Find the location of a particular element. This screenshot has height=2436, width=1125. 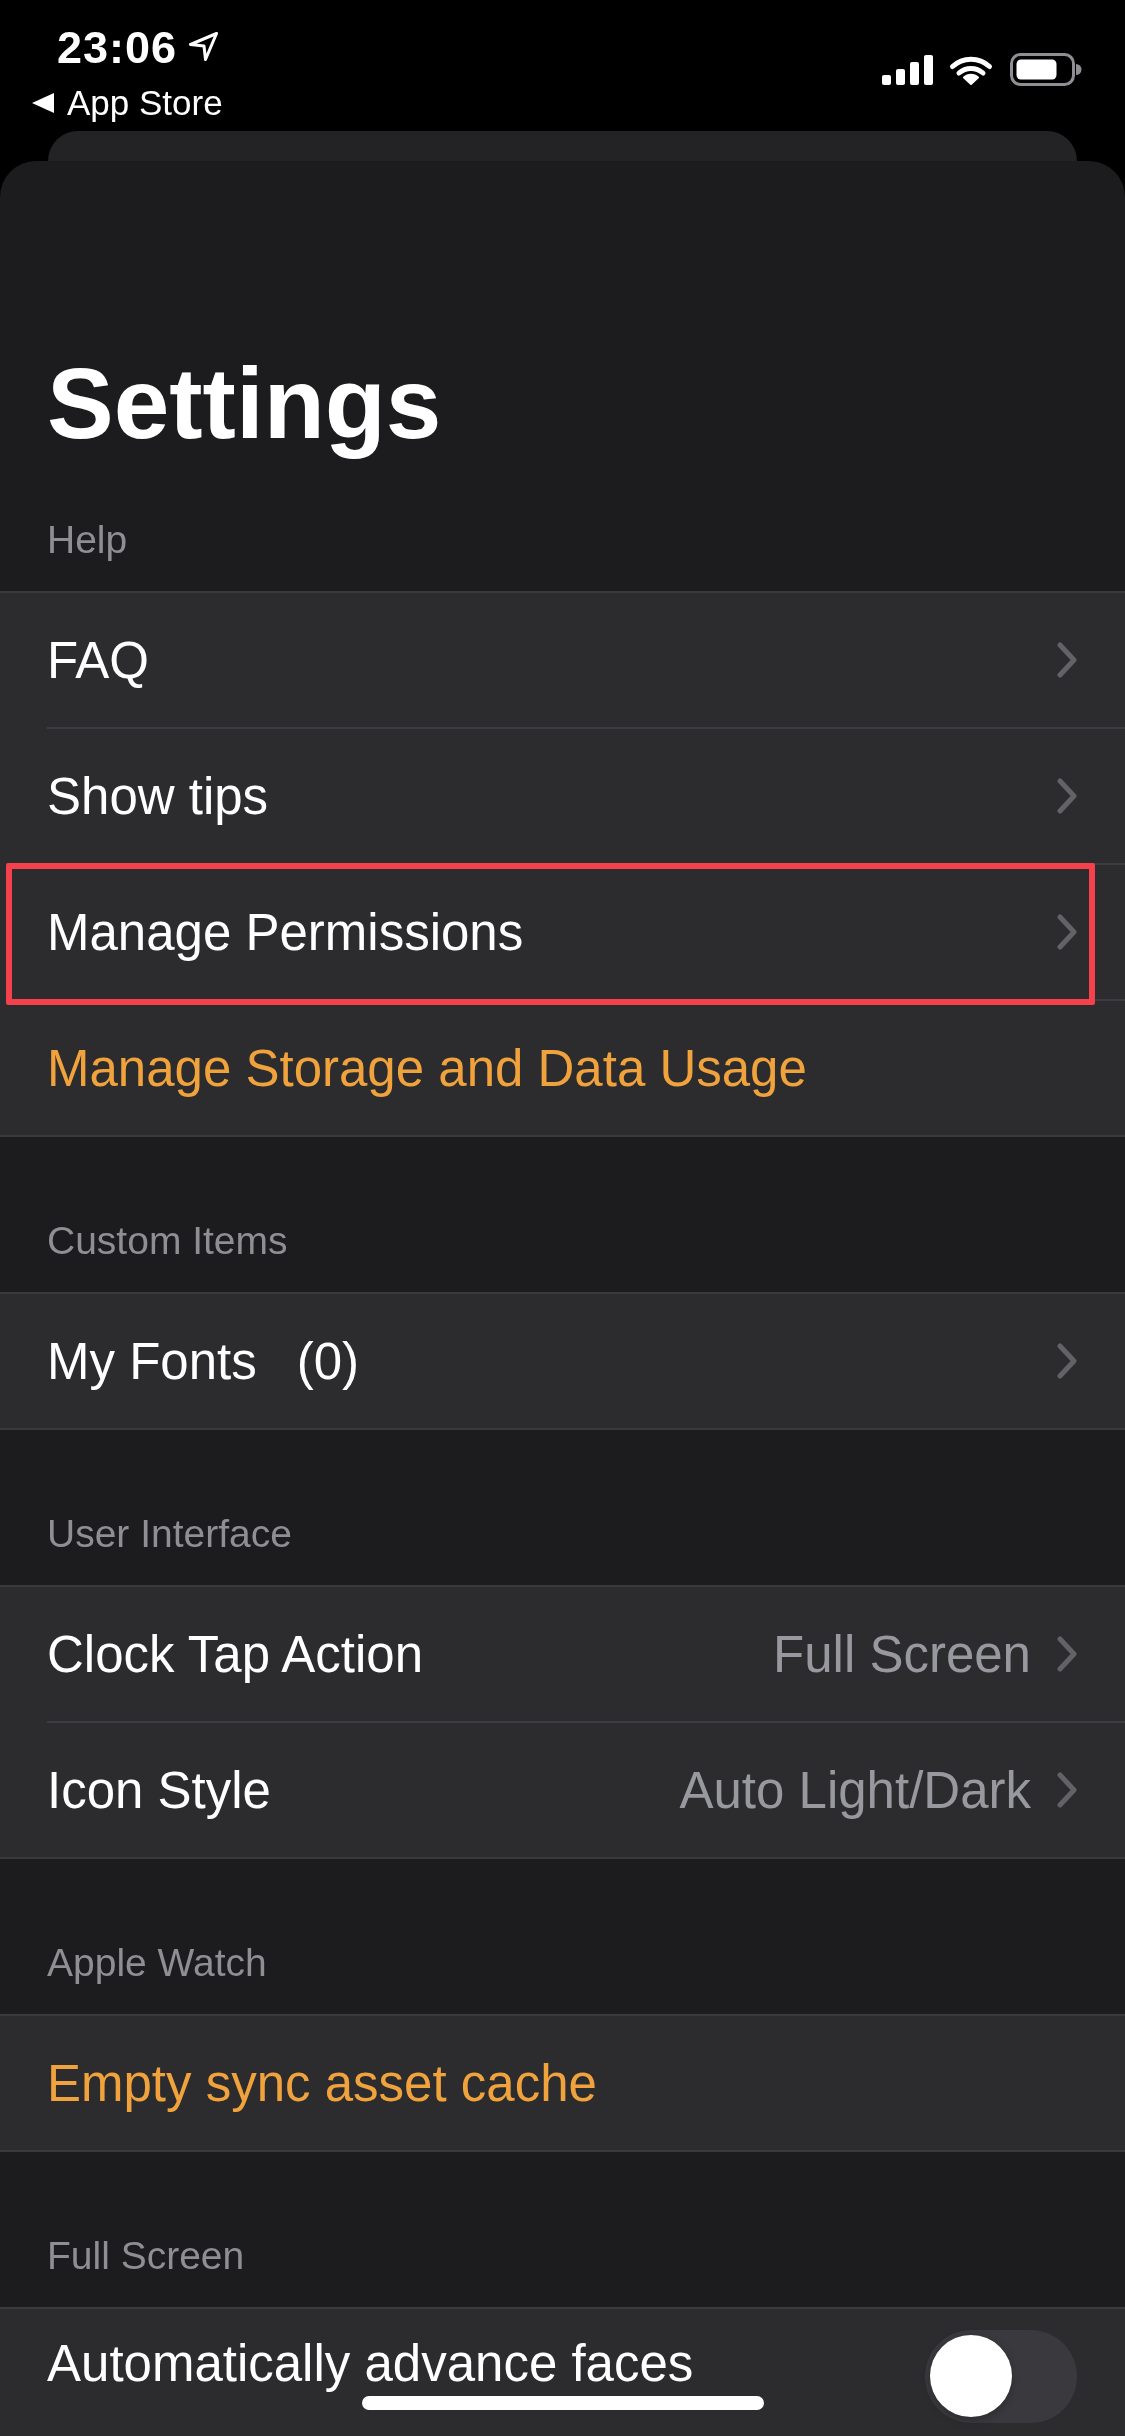

row-value: Full Screen is located at coordinates (902, 1654).